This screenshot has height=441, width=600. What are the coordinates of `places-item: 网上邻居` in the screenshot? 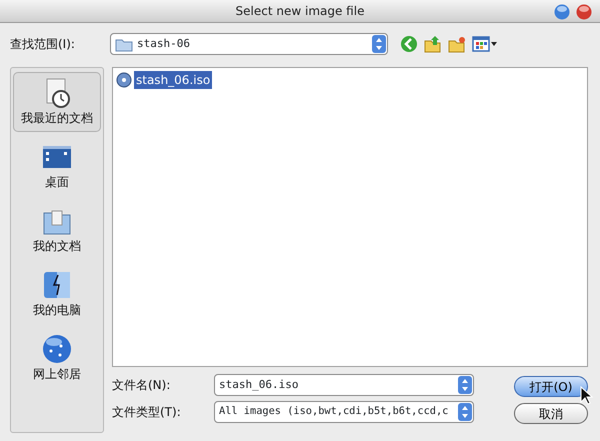 It's located at (57, 358).